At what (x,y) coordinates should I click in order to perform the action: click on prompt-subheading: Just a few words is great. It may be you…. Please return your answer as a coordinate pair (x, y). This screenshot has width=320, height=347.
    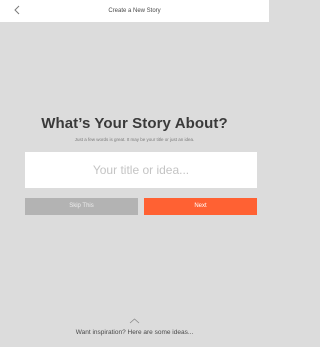
    Looking at the image, I should click on (134, 139).